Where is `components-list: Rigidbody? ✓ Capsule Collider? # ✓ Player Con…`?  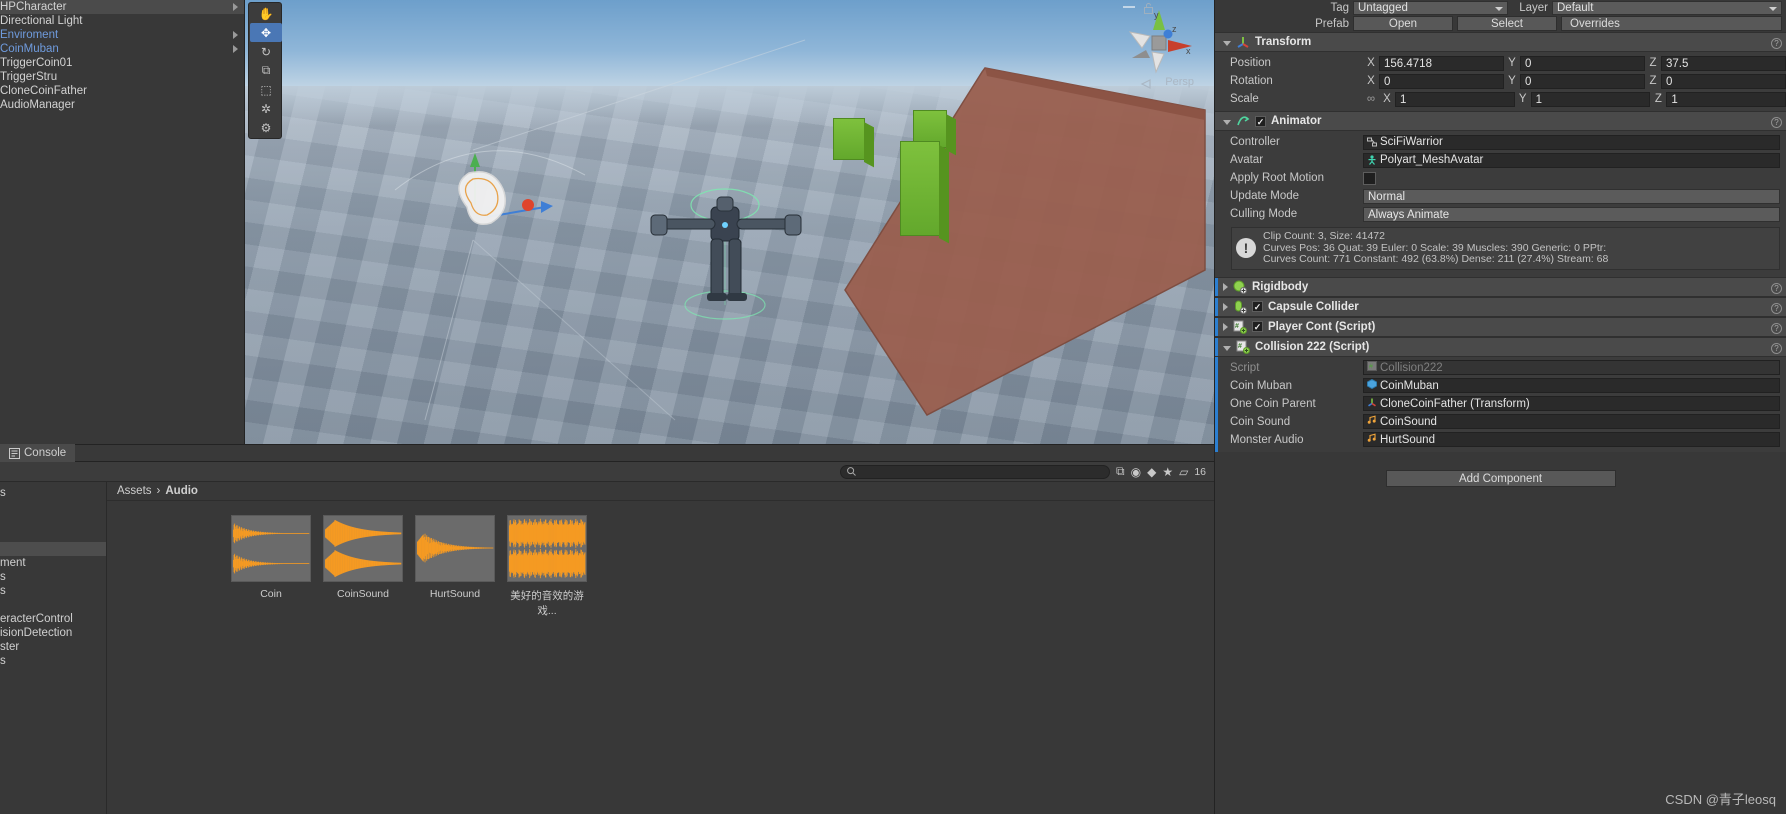 components-list: Rigidbody? ✓ Capsule Collider? # ✓ Player Con… is located at coordinates (1500, 364).